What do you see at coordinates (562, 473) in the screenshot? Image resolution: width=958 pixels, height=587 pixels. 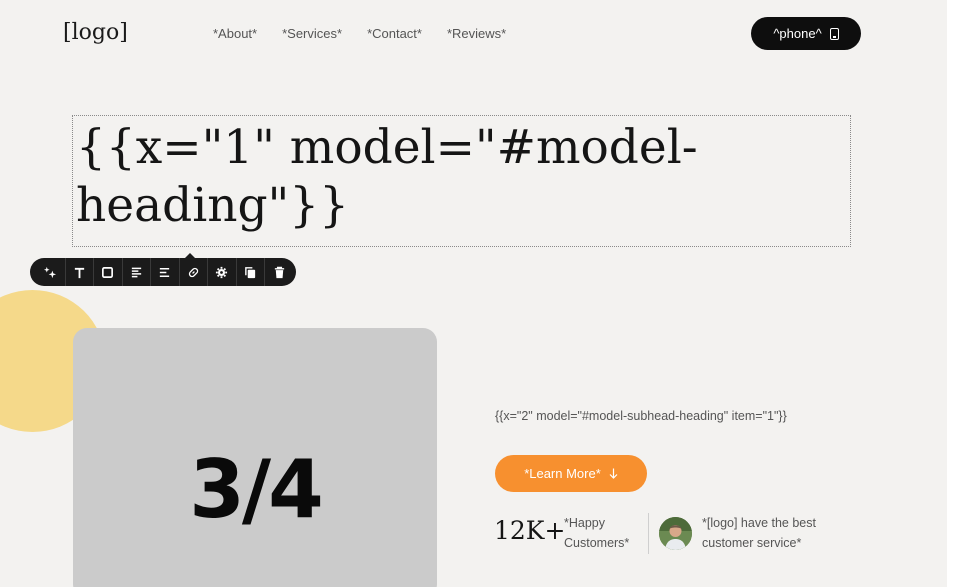 I see `learn-more-label: *Learn More*` at bounding box center [562, 473].